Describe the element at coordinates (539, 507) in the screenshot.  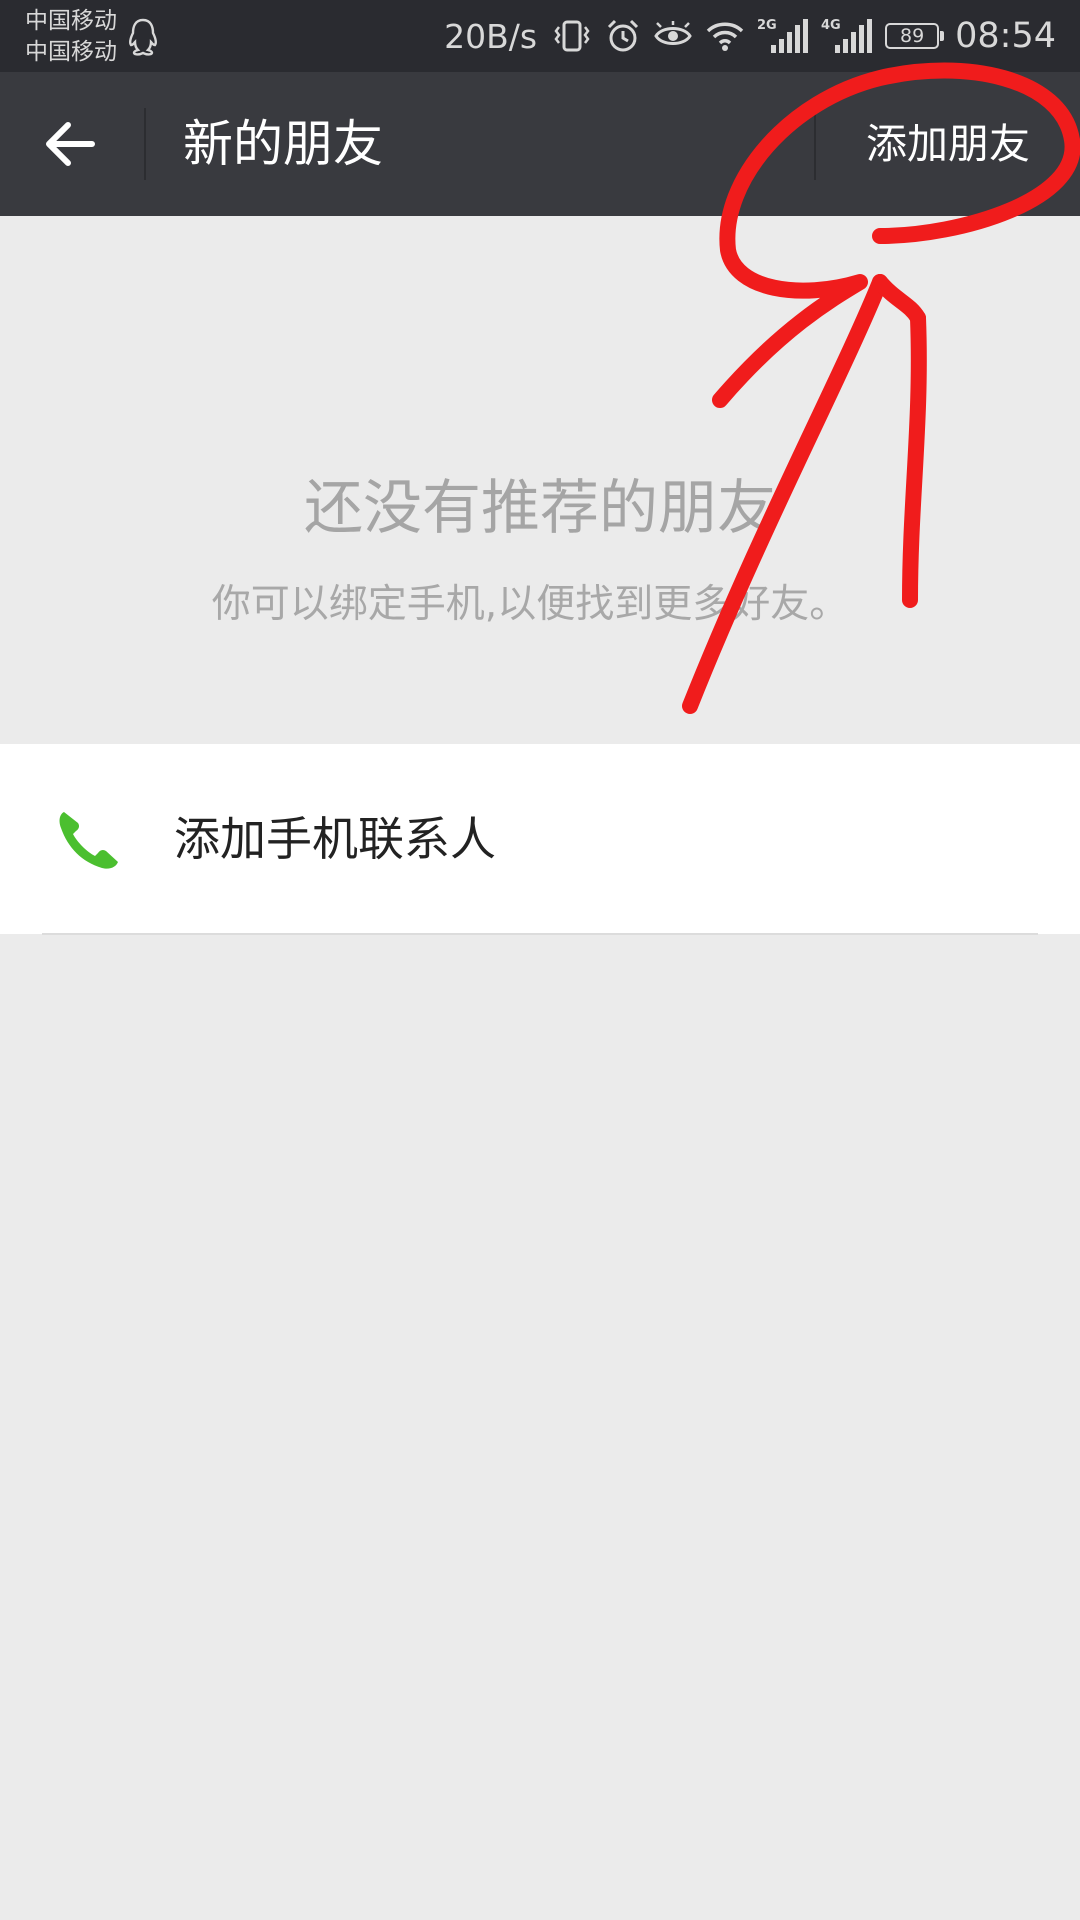
I see `empty-state-title: 还没有推荐的朋友` at that location.